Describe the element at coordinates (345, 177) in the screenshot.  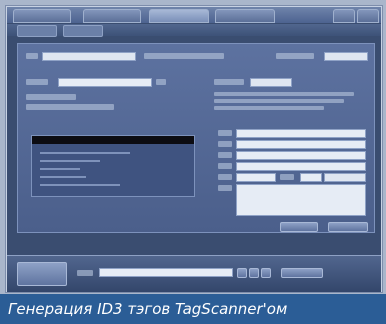
I see `genre-select` at that location.